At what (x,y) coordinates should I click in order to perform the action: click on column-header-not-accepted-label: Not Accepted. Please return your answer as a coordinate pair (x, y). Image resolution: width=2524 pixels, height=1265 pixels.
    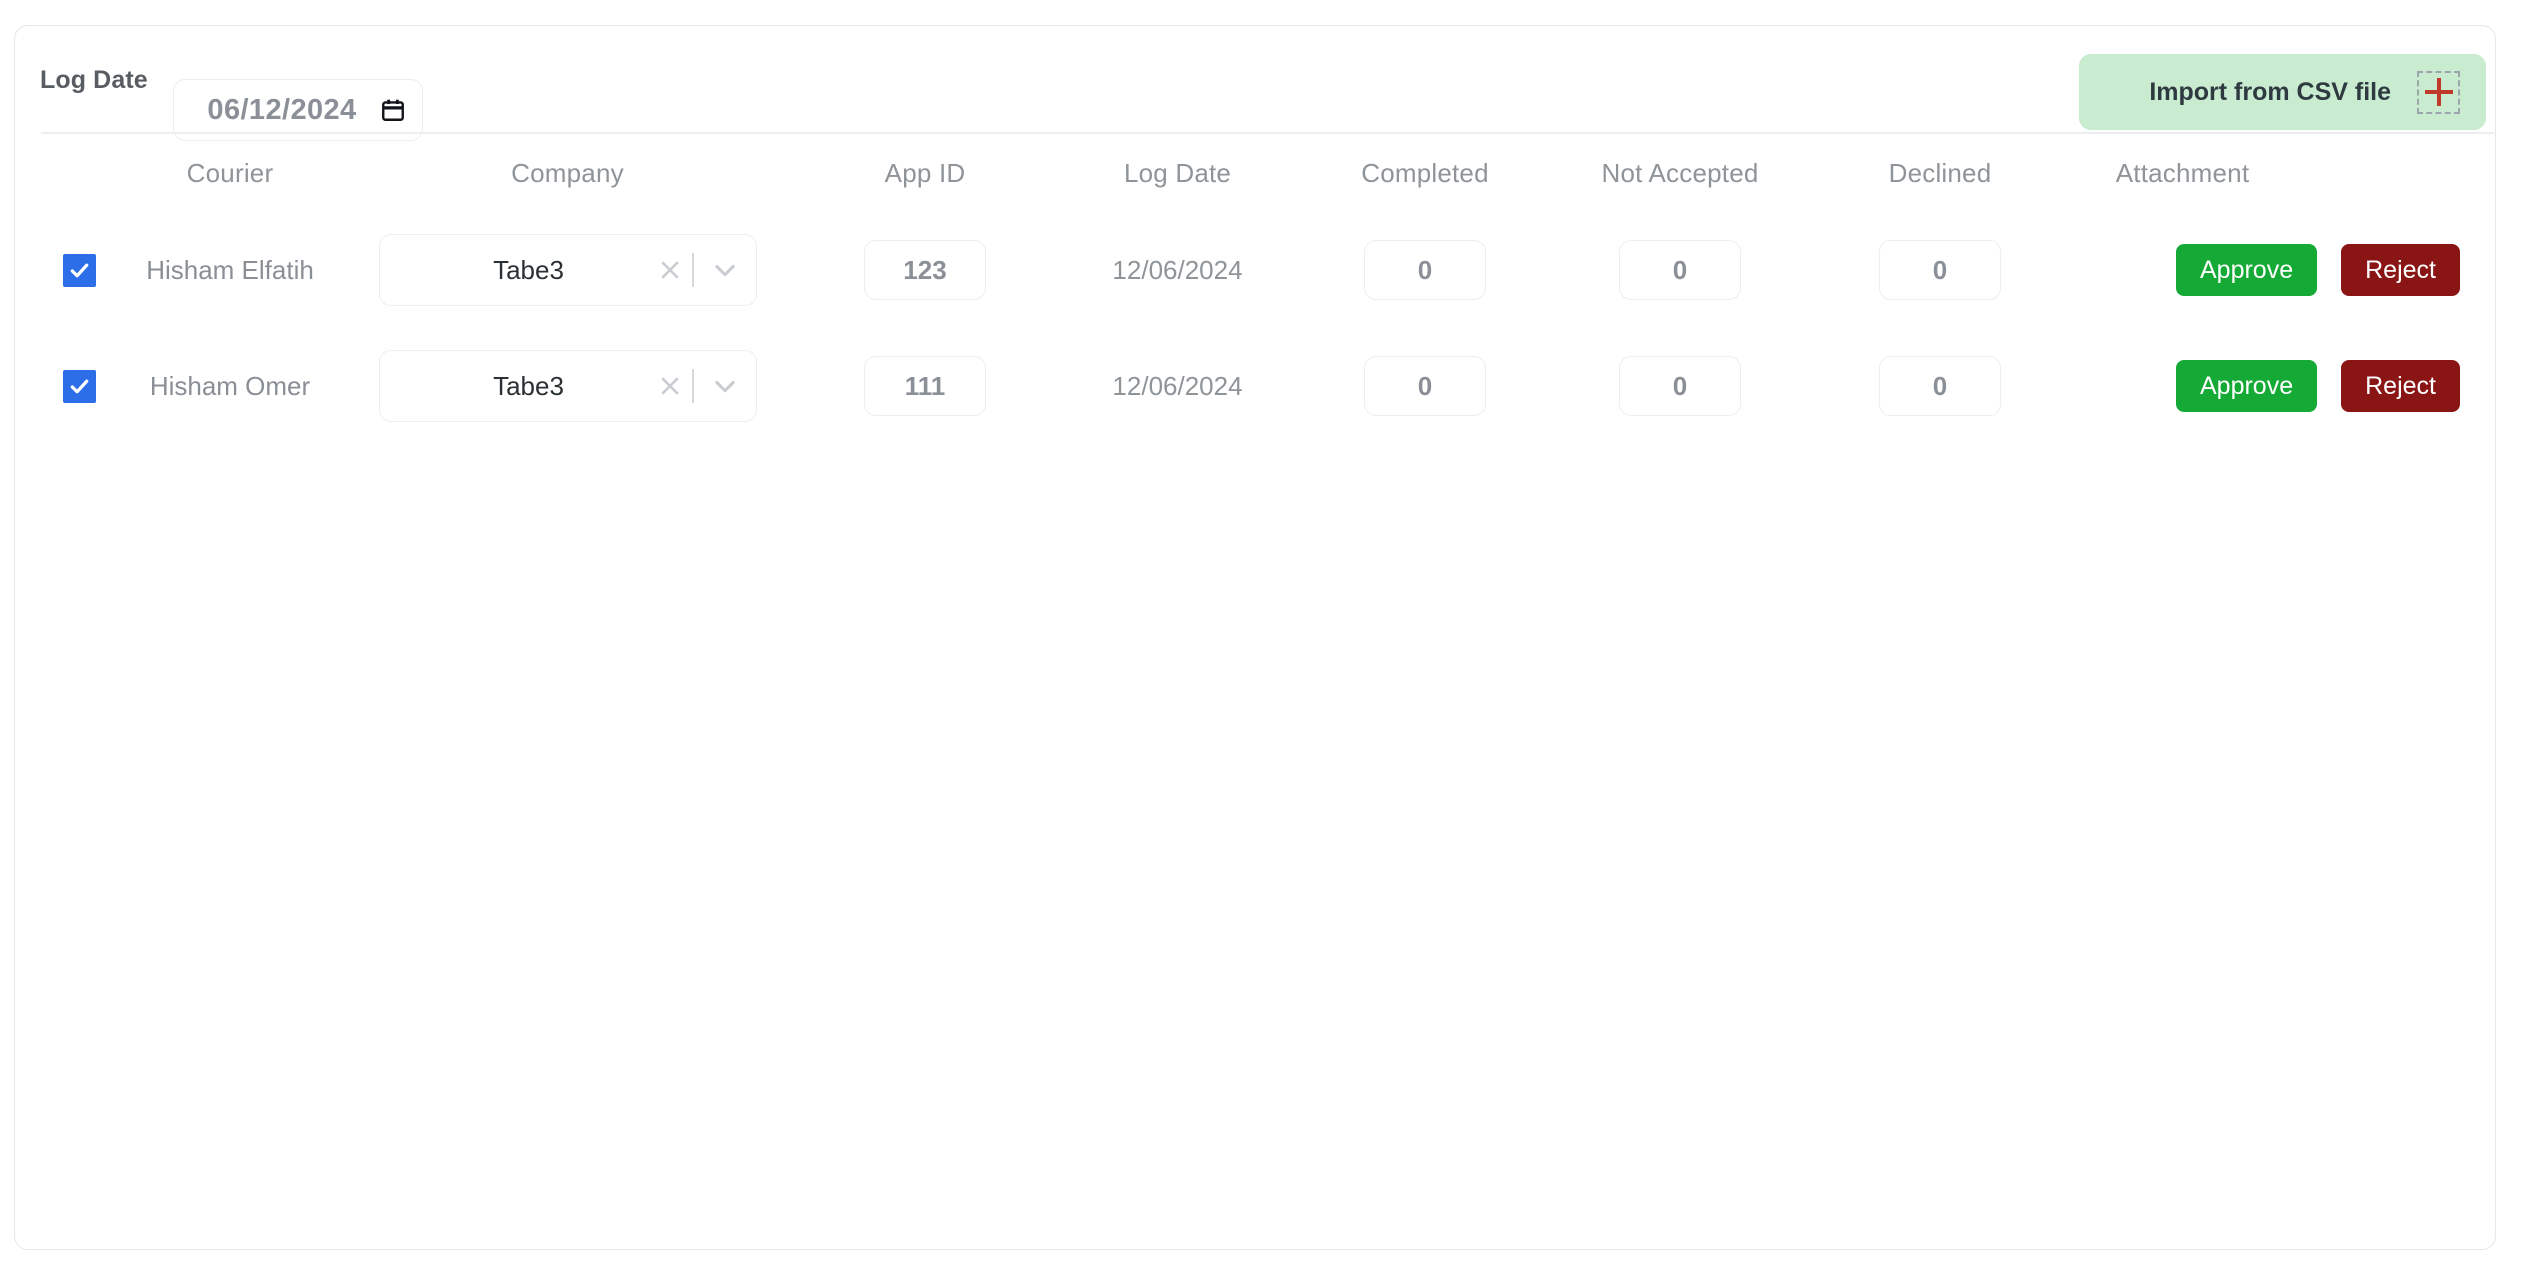
    Looking at the image, I should click on (1680, 172).